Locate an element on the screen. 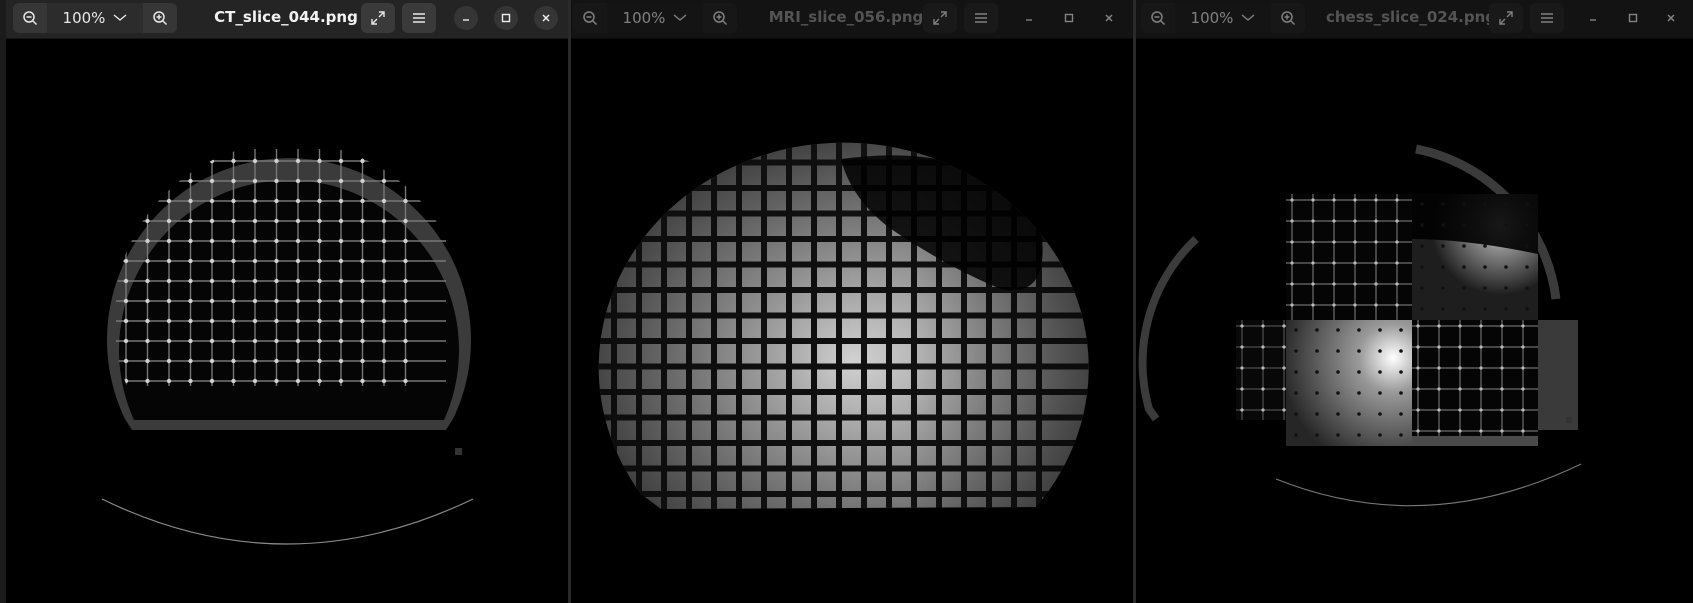 This screenshot has width=1693, height=603. maximize-icon is located at coordinates (506, 18).